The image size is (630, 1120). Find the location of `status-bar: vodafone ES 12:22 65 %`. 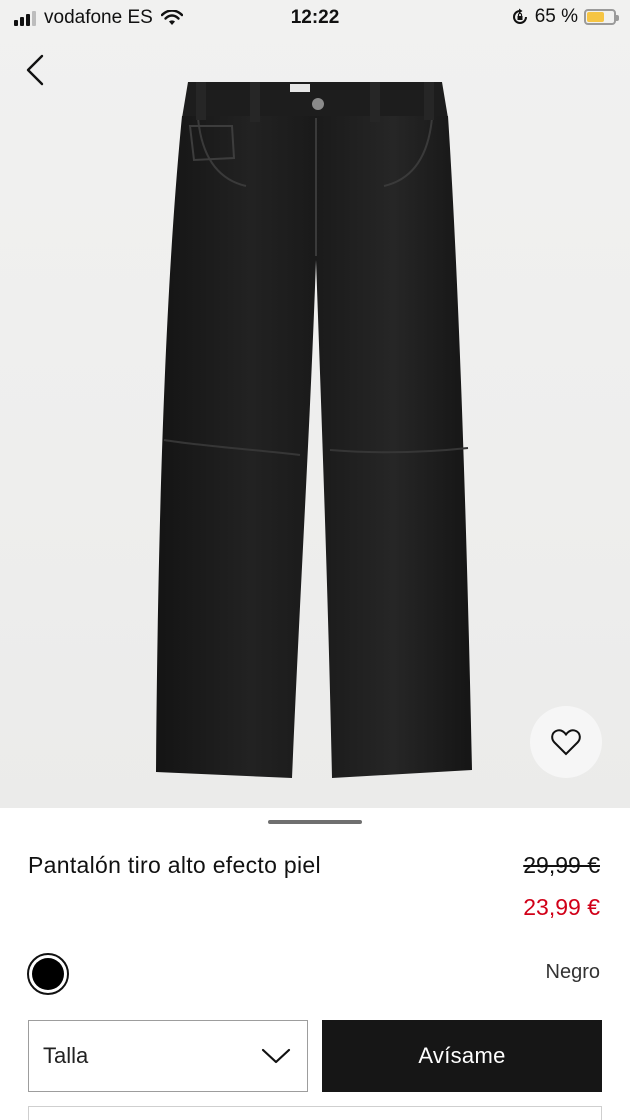

status-bar: vodafone ES 12:22 65 % is located at coordinates (315, 20).